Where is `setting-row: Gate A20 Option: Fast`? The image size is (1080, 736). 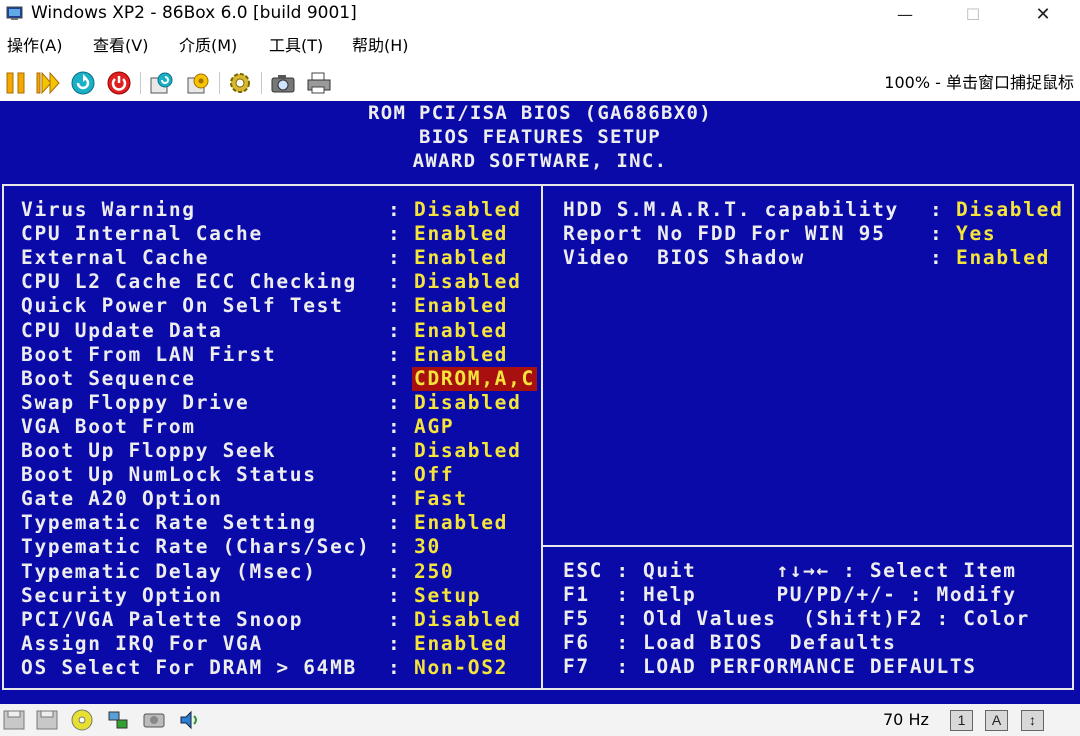 setting-row: Gate A20 Option: Fast is located at coordinates (270, 499).